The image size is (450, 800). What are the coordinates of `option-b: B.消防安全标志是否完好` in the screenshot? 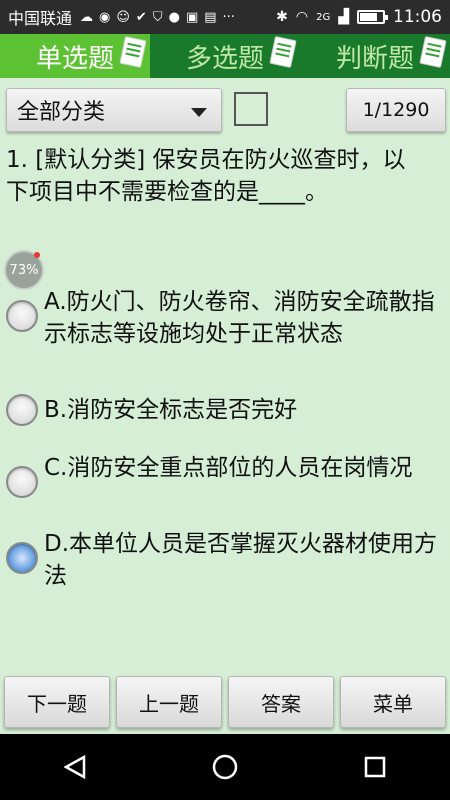 It's located at (226, 406).